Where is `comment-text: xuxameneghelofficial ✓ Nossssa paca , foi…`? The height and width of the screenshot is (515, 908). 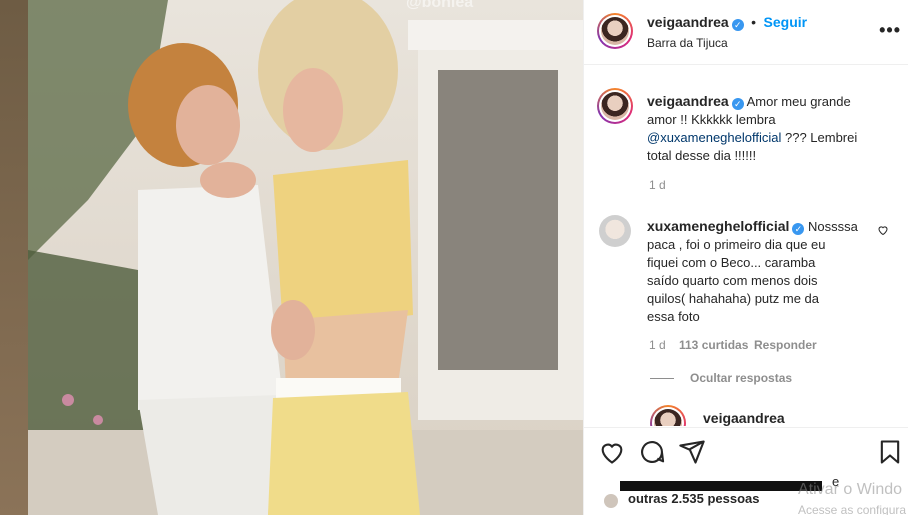
comment-text: xuxameneghelofficial ✓ Nossssa paca , foi… is located at coordinates (763, 271).